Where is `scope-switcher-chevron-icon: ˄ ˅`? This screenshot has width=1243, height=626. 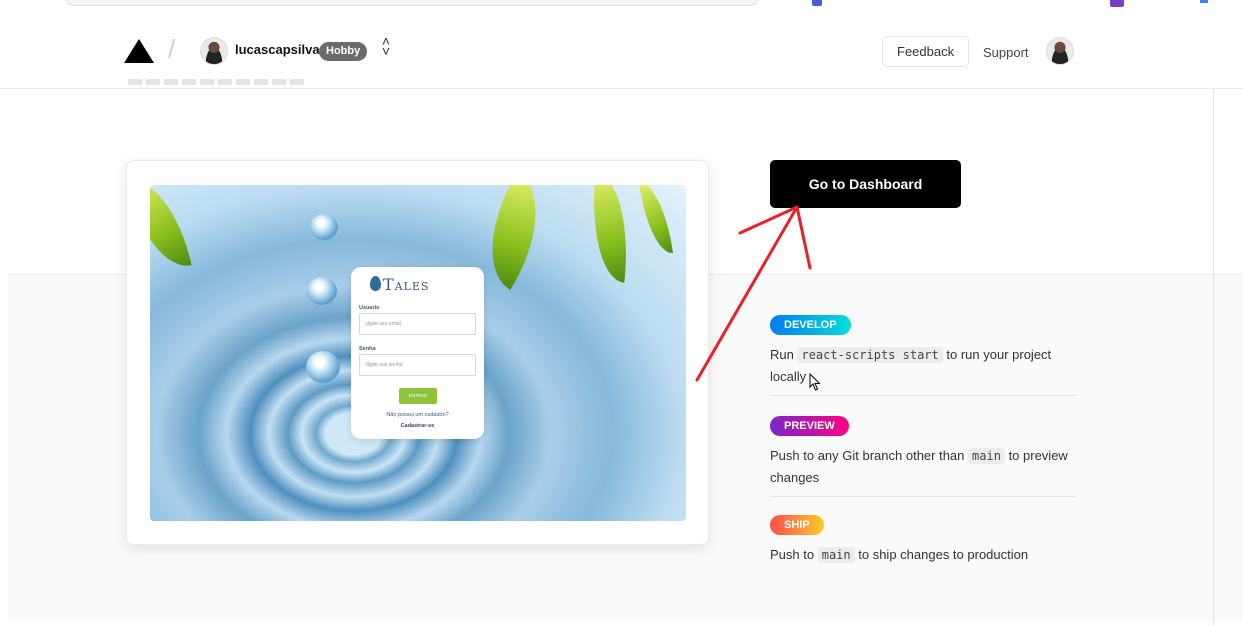
scope-switcher-chevron-icon: ˄ ˅ is located at coordinates (386, 46).